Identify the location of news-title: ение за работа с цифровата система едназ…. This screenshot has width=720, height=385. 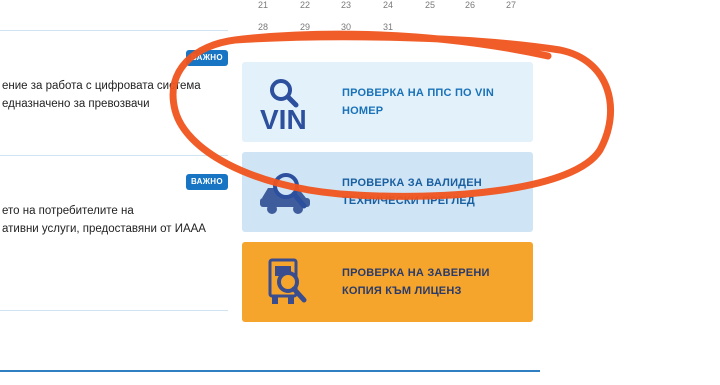
(101, 95).